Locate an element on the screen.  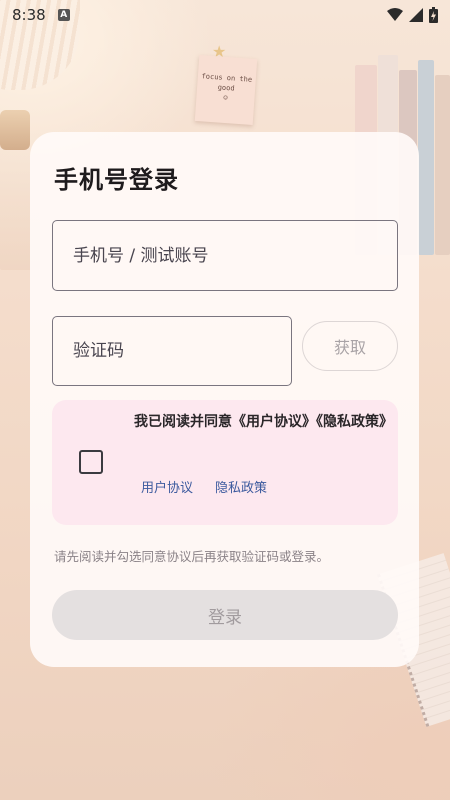
wifi-icon is located at coordinates (395, 14).